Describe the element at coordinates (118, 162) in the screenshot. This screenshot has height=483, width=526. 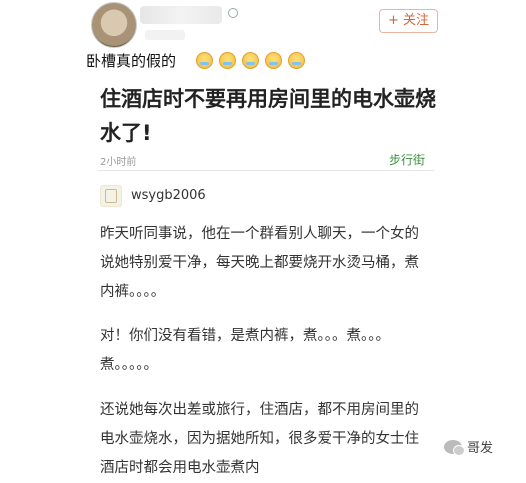
I see `post-time: 2小时前` at that location.